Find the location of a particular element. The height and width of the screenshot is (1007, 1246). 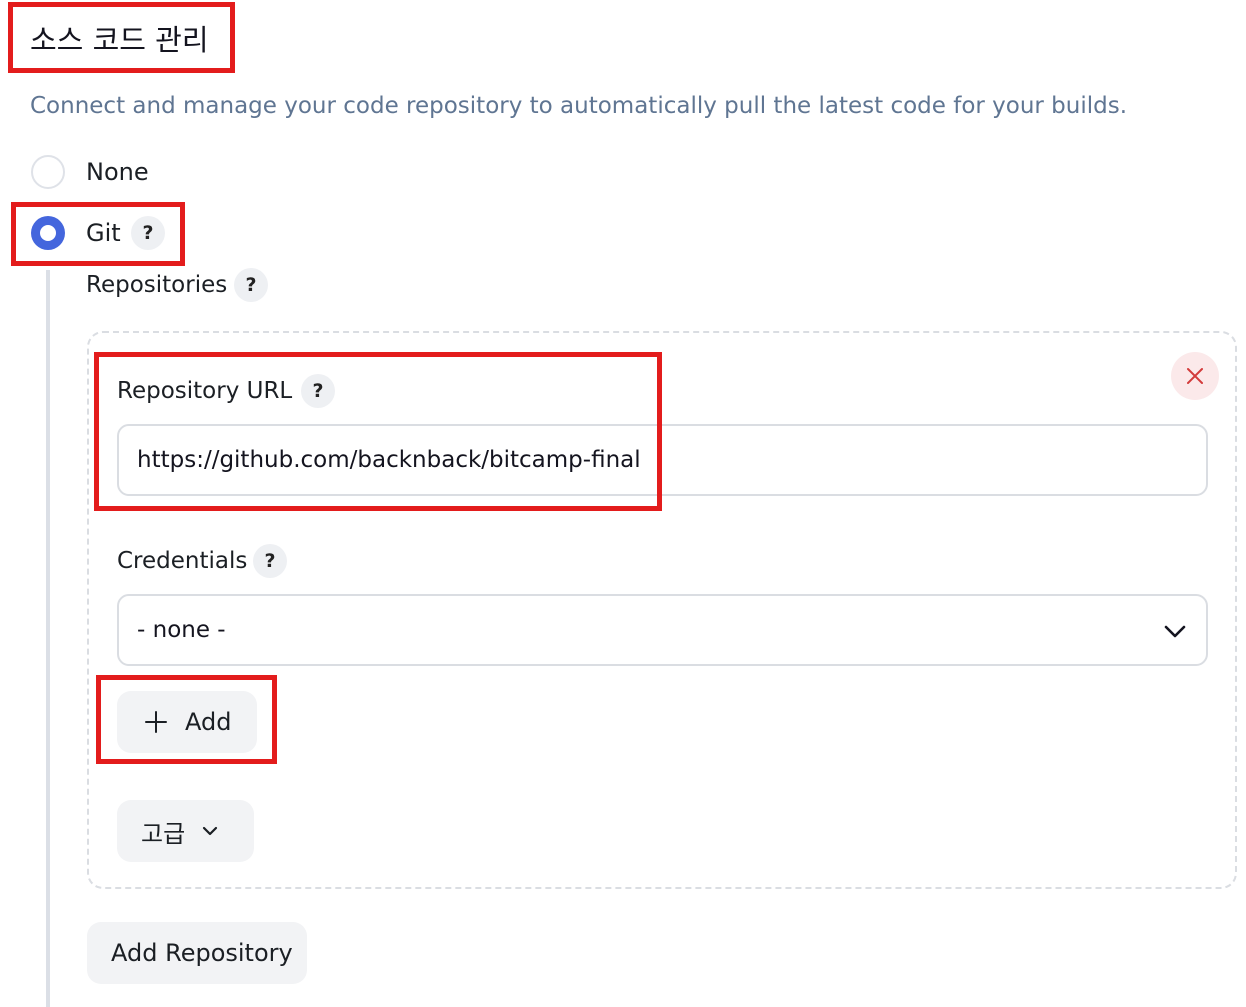

scm-git-label: Git is located at coordinates (103, 233).